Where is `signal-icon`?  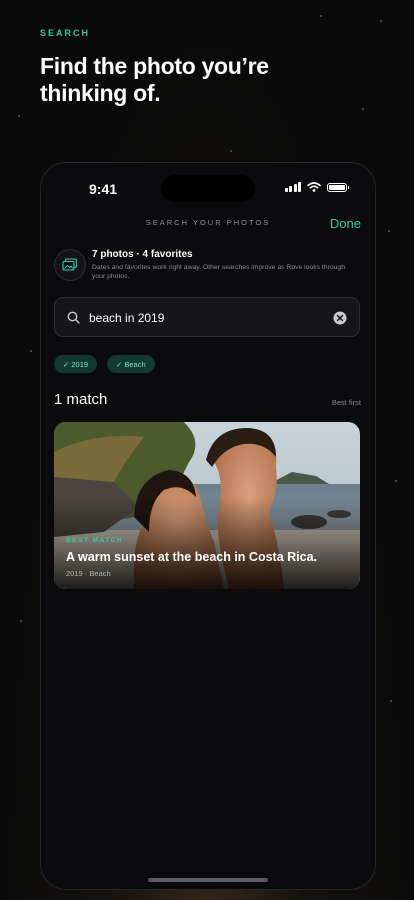
signal-icon is located at coordinates (292, 187).